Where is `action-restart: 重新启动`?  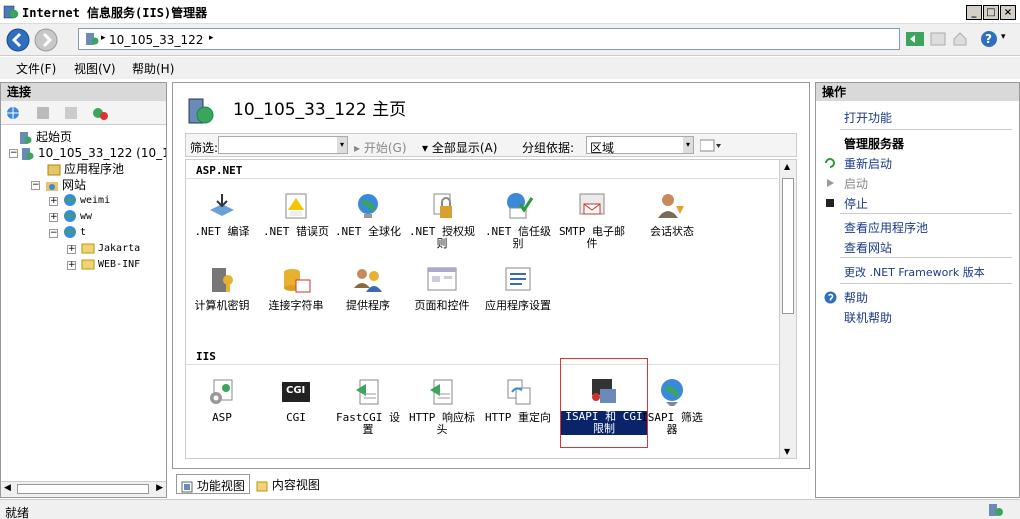
action-restart: 重新启动 is located at coordinates (868, 163).